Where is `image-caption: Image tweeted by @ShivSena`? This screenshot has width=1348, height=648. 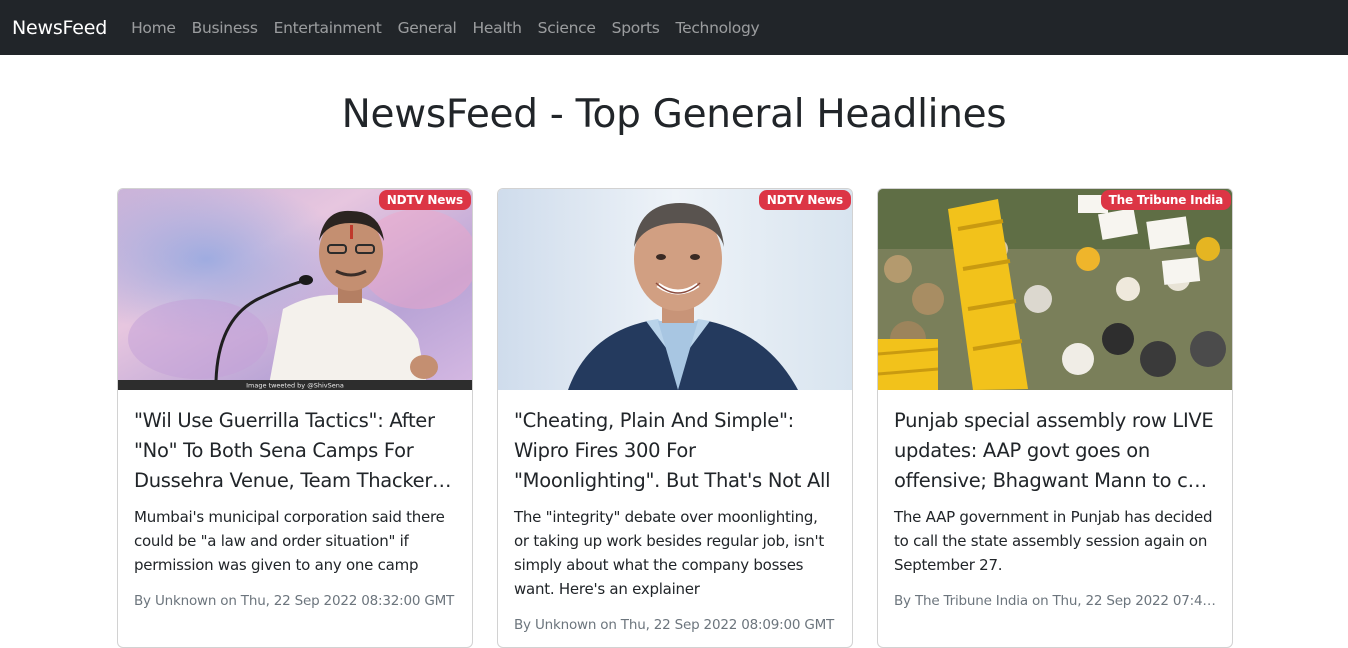
image-caption: Image tweeted by @ShivSena is located at coordinates (295, 386).